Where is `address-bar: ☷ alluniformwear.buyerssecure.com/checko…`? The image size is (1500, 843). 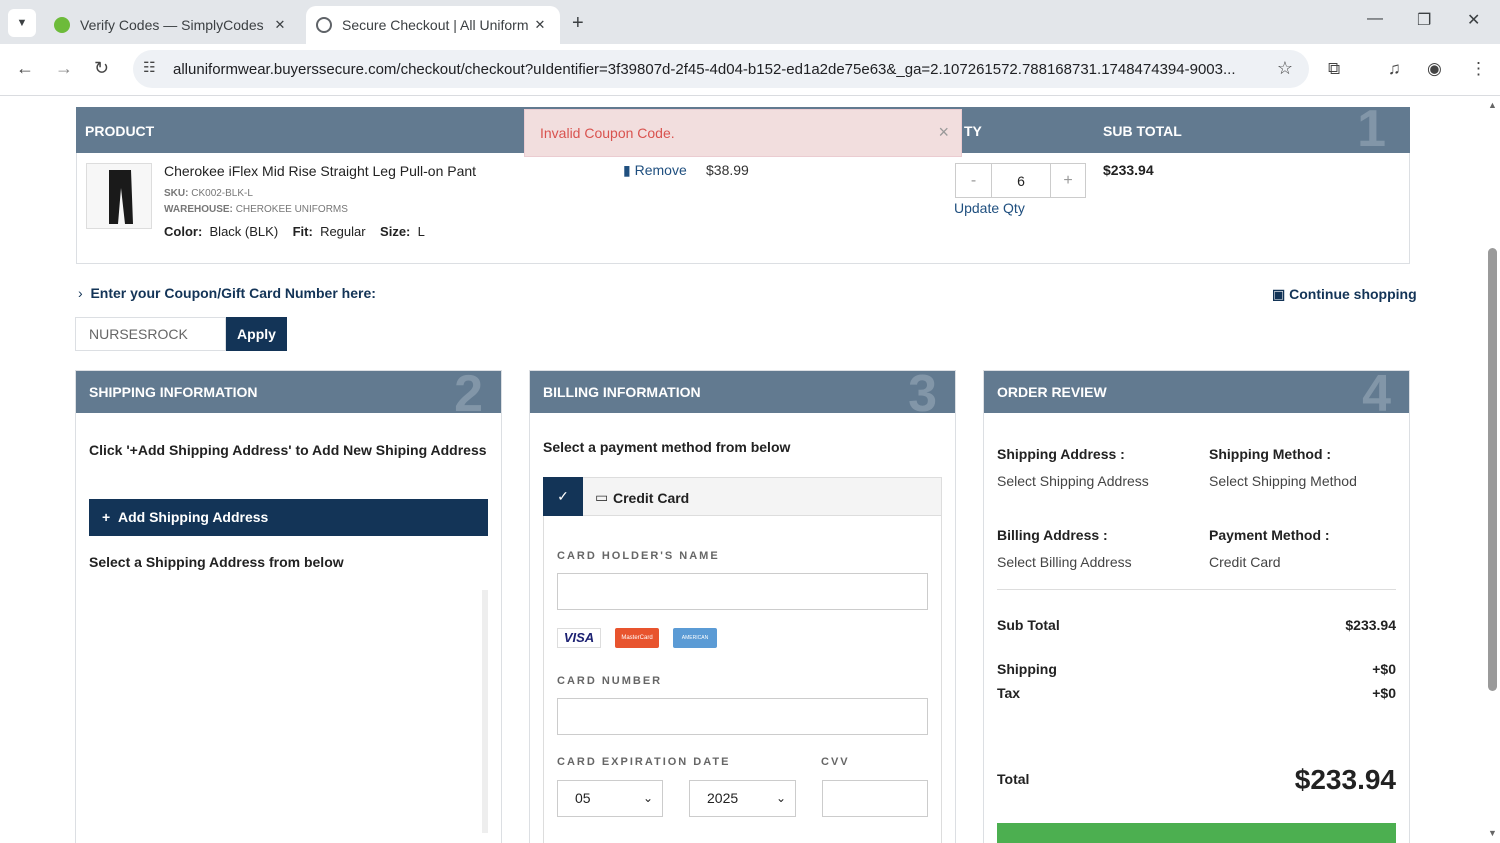
address-bar: ☷ alluniformwear.buyerssecure.com/checko… is located at coordinates (721, 69).